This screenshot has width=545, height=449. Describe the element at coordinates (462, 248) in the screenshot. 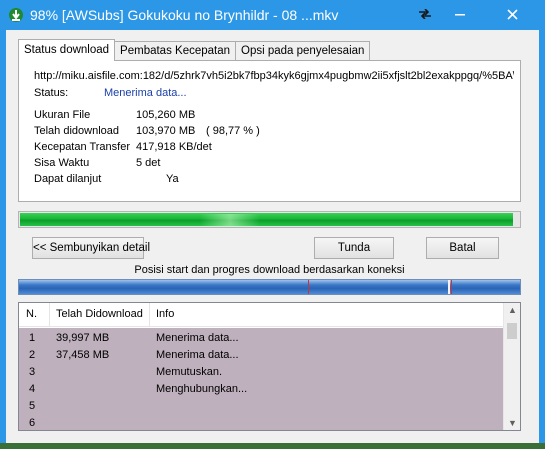

I see `cancel-button: Batal` at that location.